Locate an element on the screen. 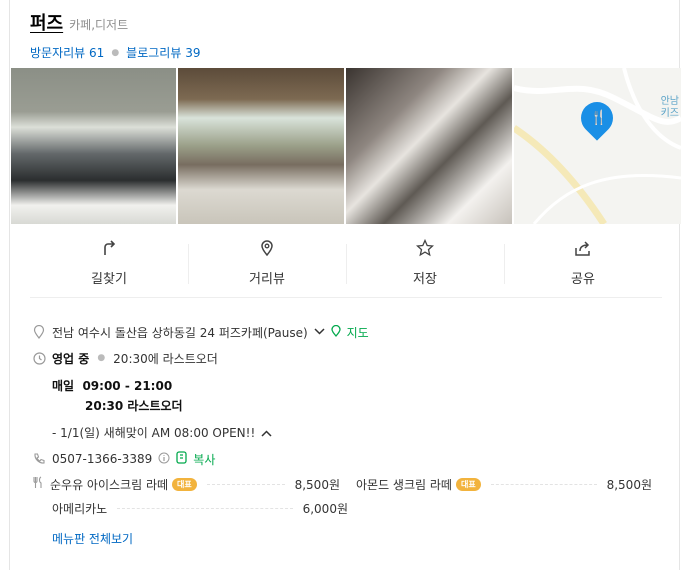 The image size is (686, 570). blog-review-link: 블로그리뷰 39 is located at coordinates (163, 52).